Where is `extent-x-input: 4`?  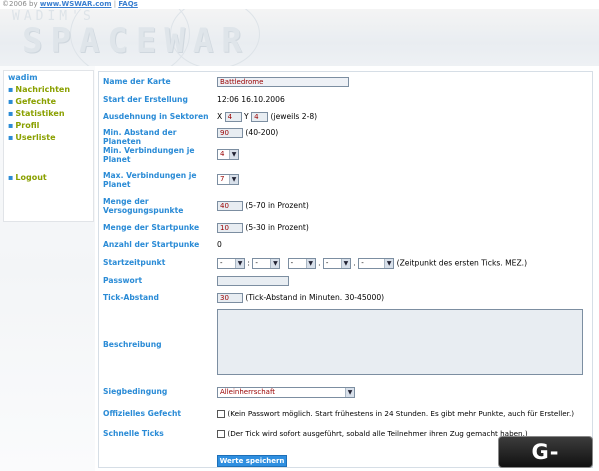 extent-x-input: 4 is located at coordinates (233, 117).